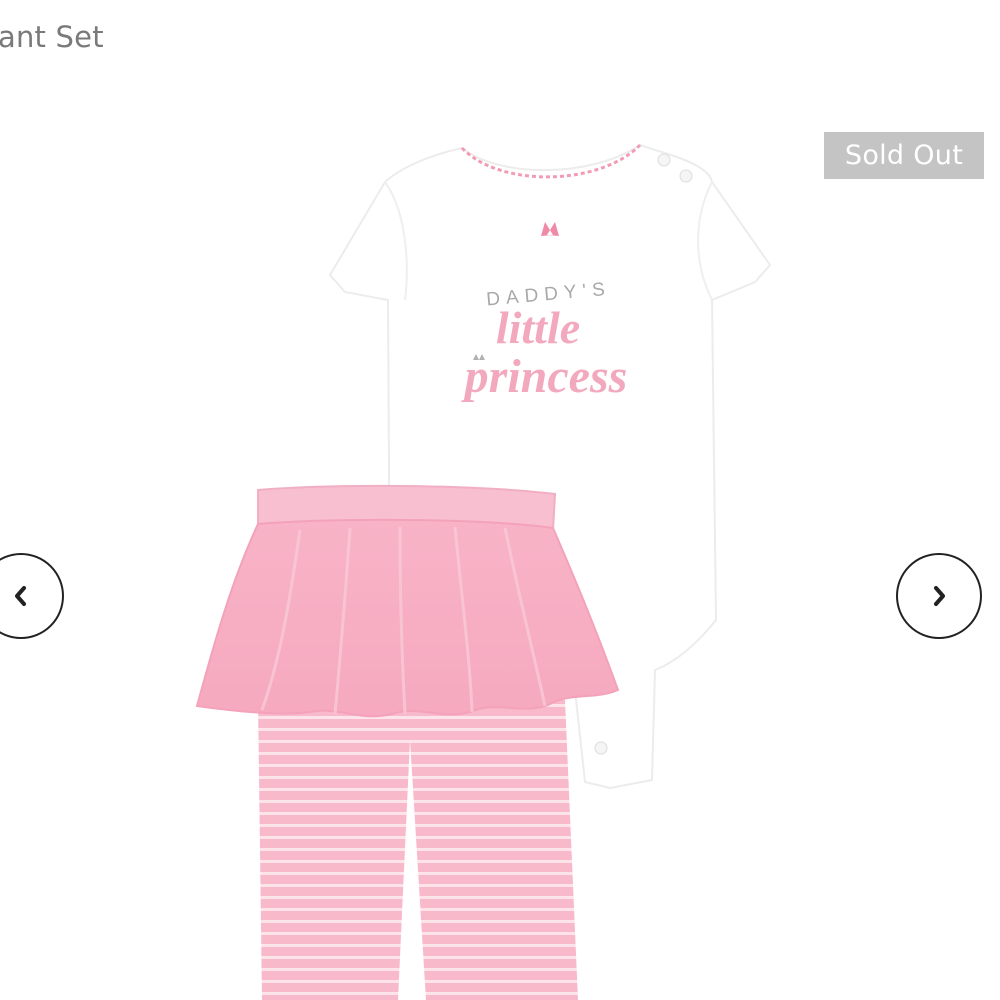 Image resolution: width=1000 pixels, height=1000 pixels. Describe the element at coordinates (538, 327) in the screenshot. I see `print-line-2: little` at that location.